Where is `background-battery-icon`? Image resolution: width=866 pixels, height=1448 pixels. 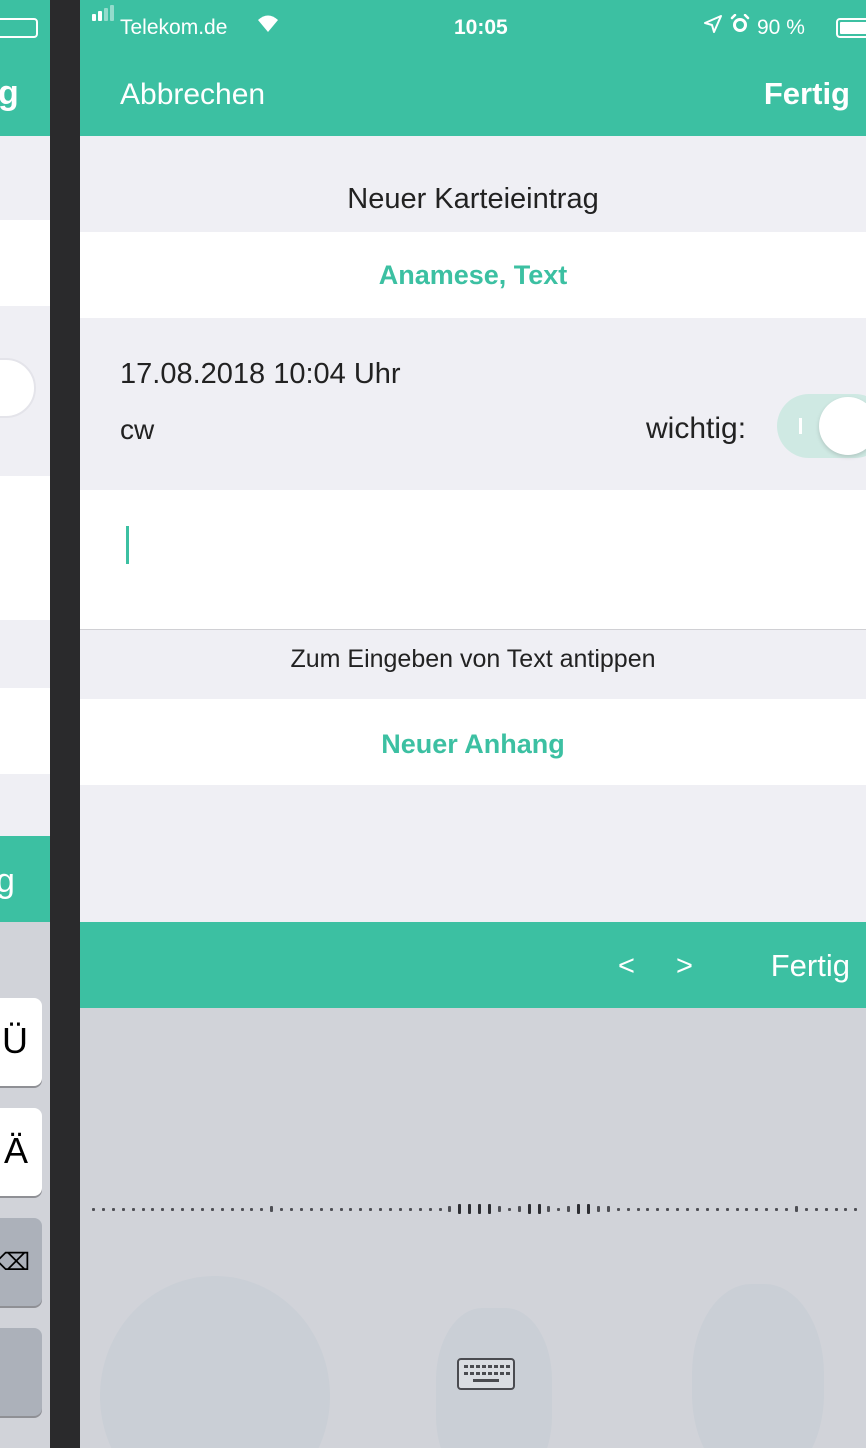 background-battery-icon is located at coordinates (19, 28).